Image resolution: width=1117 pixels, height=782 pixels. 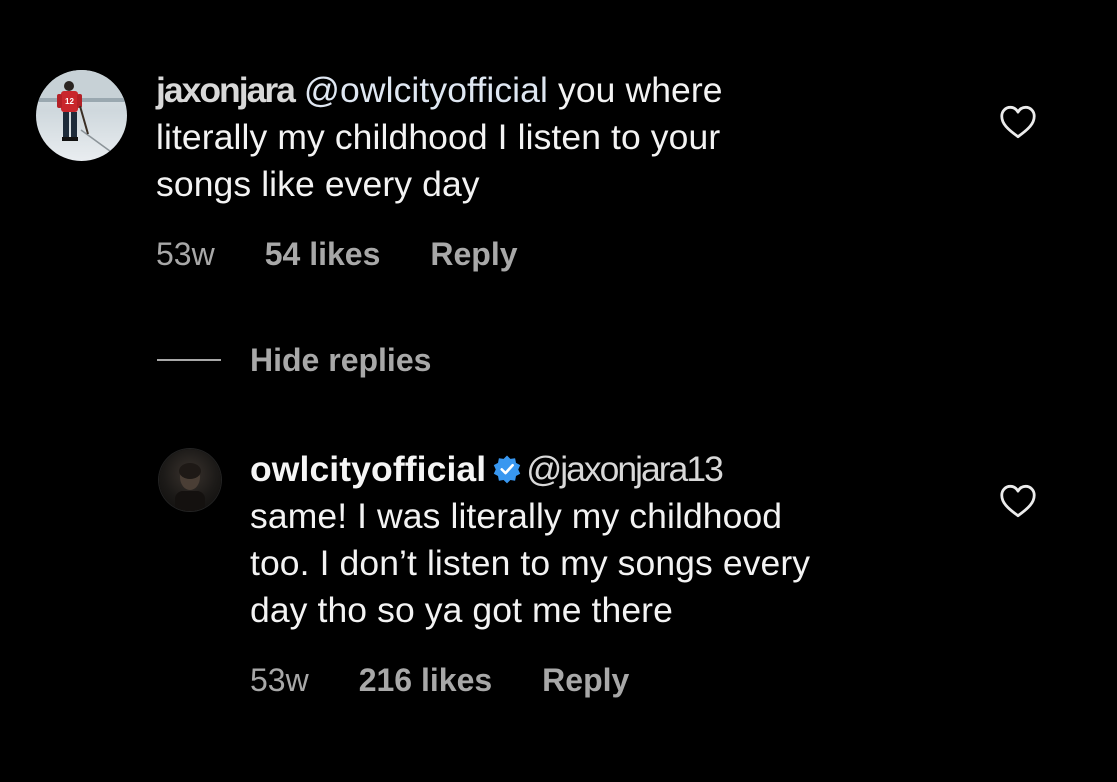 What do you see at coordinates (81, 112) in the screenshot?
I see `hockey-player-photo: 12` at bounding box center [81, 112].